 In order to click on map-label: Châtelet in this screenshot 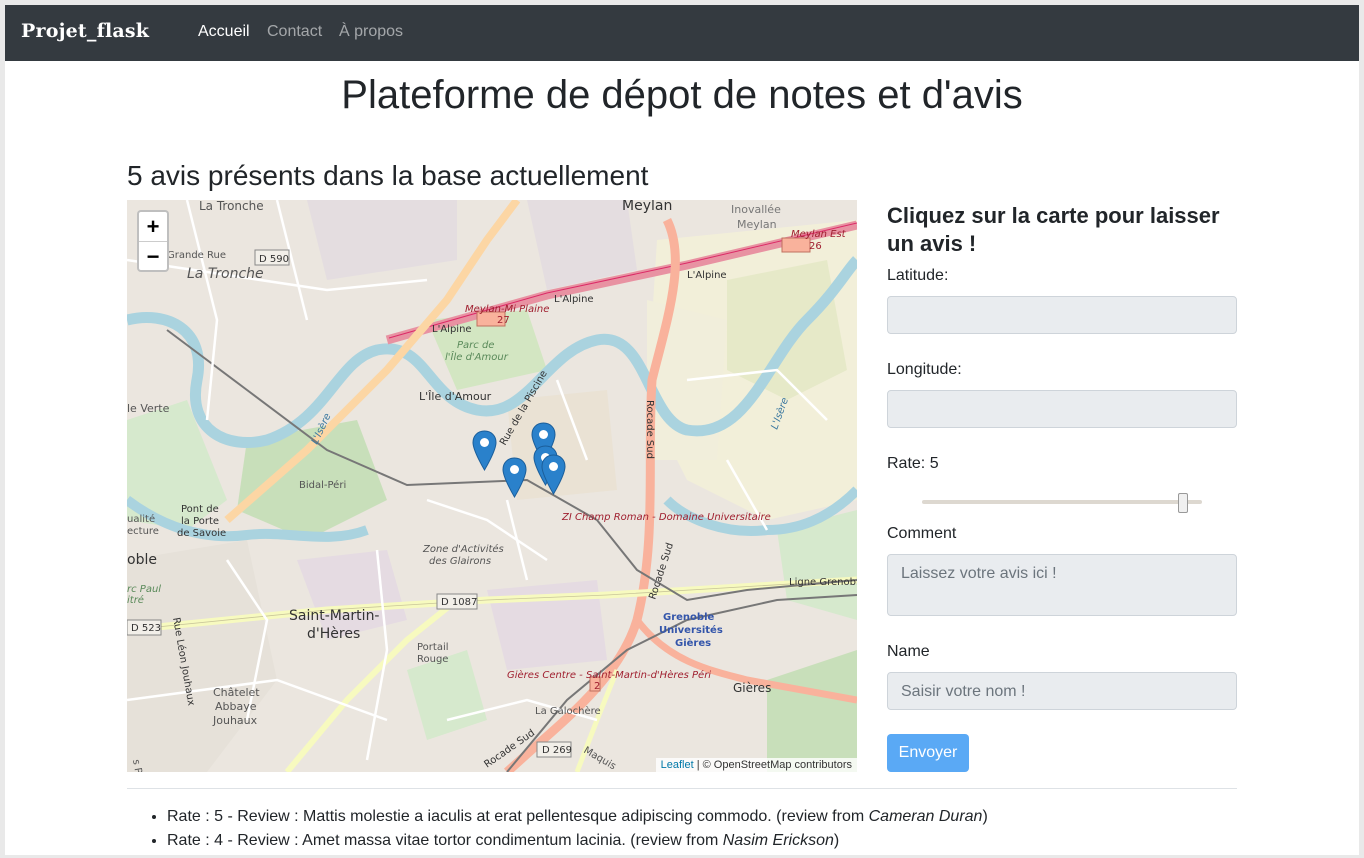, I will do `click(236, 692)`.